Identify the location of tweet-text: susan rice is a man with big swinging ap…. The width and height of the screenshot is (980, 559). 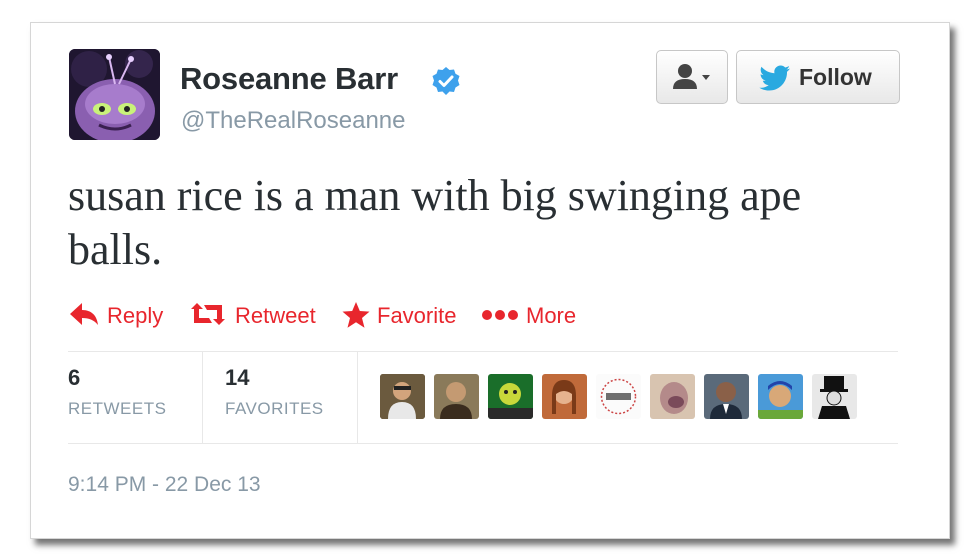
(435, 222).